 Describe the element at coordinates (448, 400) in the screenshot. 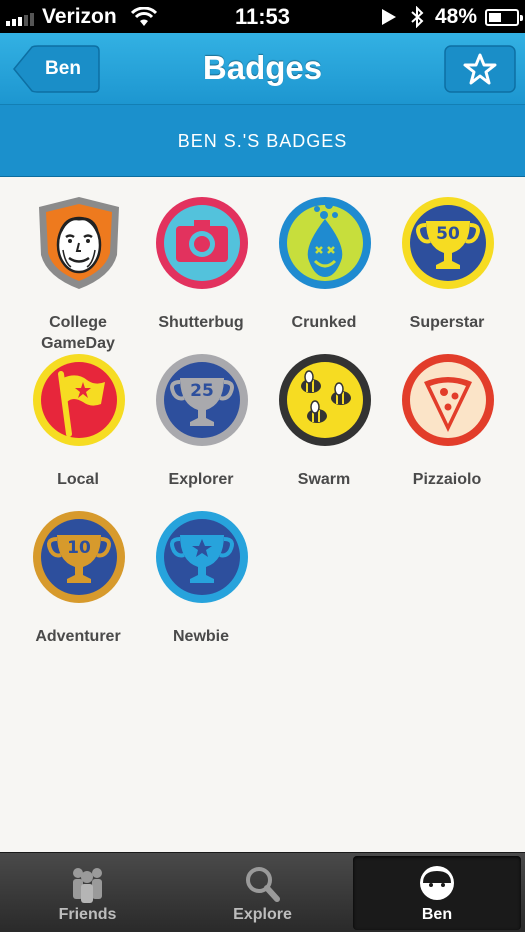

I see `pizza-icon` at that location.